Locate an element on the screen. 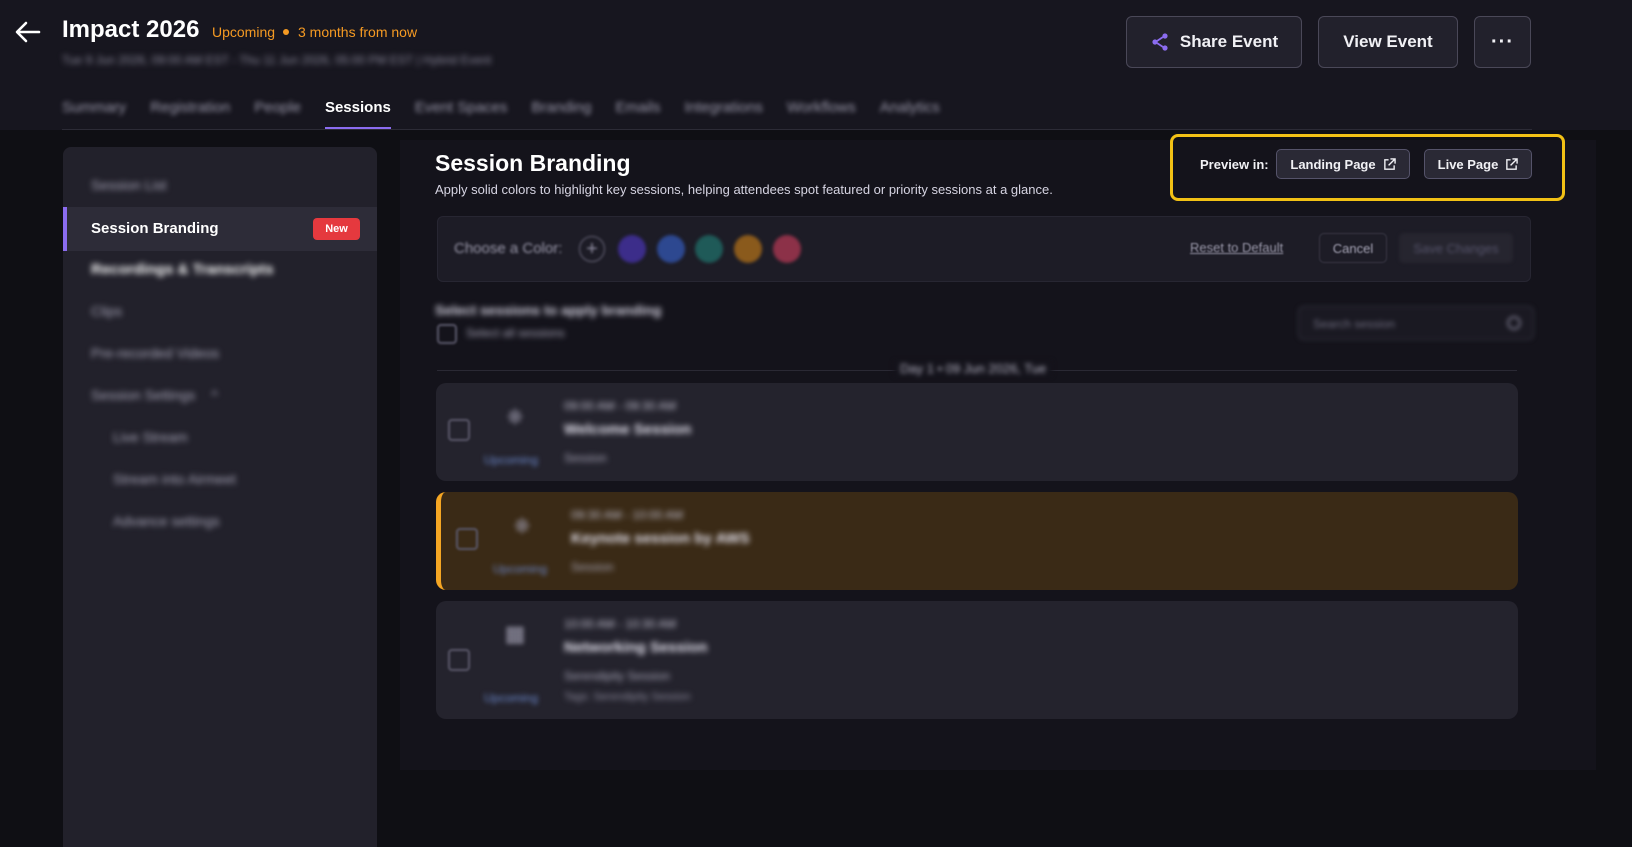 The height and width of the screenshot is (847, 1632). live-page-label: Live Page is located at coordinates (1468, 164).